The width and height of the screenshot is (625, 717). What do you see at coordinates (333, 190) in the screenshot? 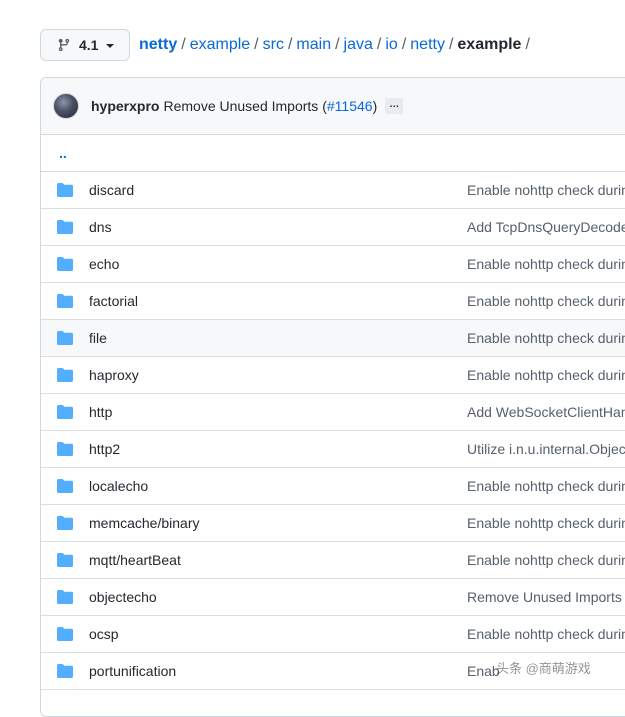
I see `file-row: discard Enable nohttp check durin` at bounding box center [333, 190].